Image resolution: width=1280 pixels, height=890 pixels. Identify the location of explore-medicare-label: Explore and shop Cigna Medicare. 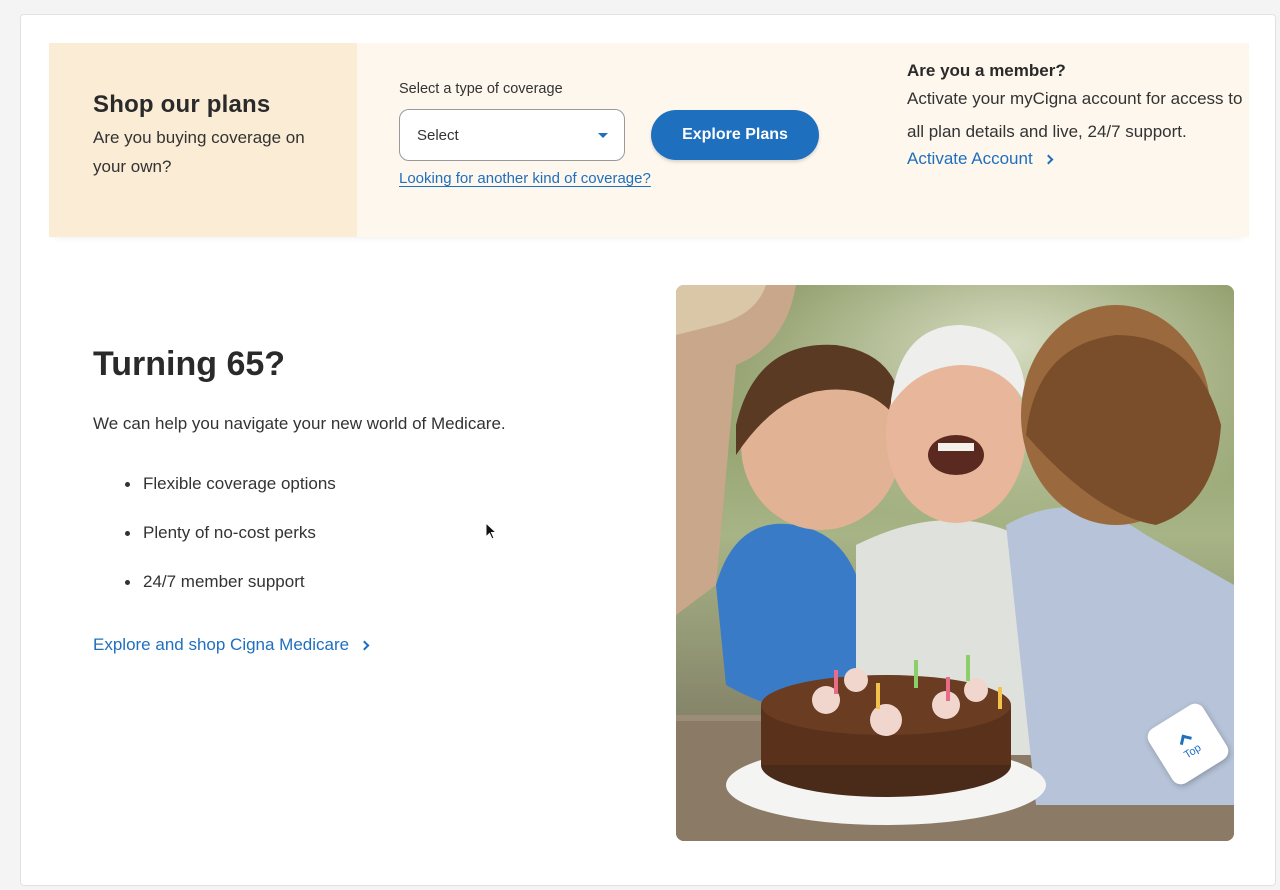
(221, 644).